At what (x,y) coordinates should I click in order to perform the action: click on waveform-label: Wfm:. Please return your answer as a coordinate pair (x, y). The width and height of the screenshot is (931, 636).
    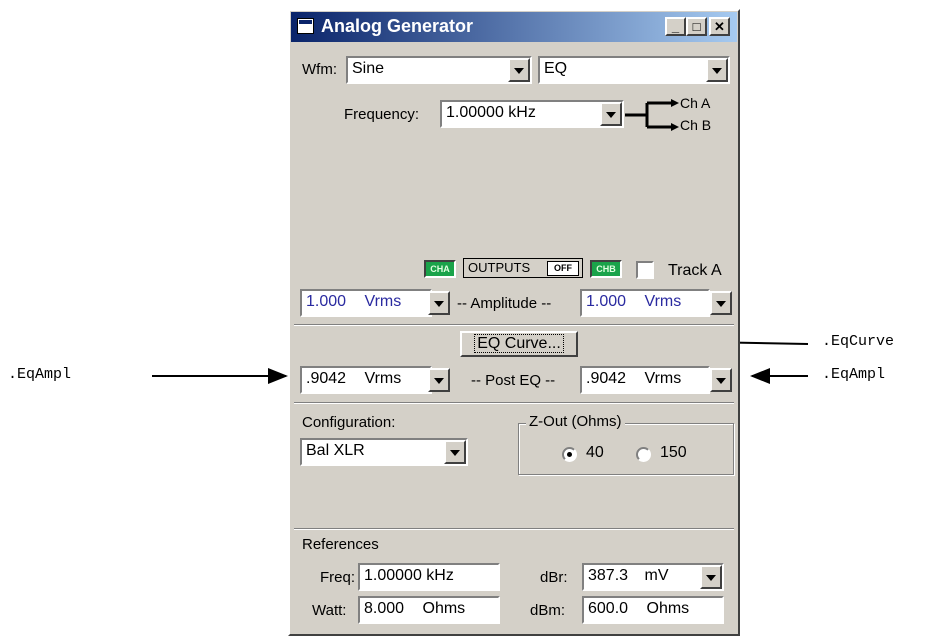
    Looking at the image, I should click on (319, 69).